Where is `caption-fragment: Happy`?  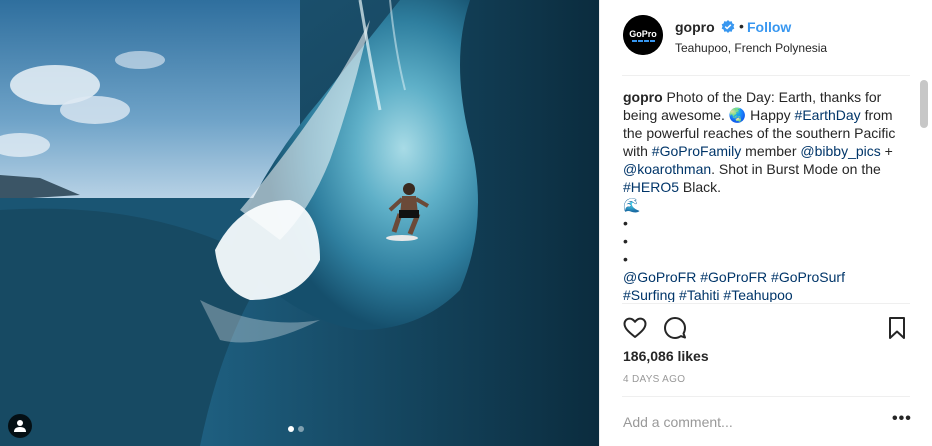
caption-fragment: Happy is located at coordinates (770, 115).